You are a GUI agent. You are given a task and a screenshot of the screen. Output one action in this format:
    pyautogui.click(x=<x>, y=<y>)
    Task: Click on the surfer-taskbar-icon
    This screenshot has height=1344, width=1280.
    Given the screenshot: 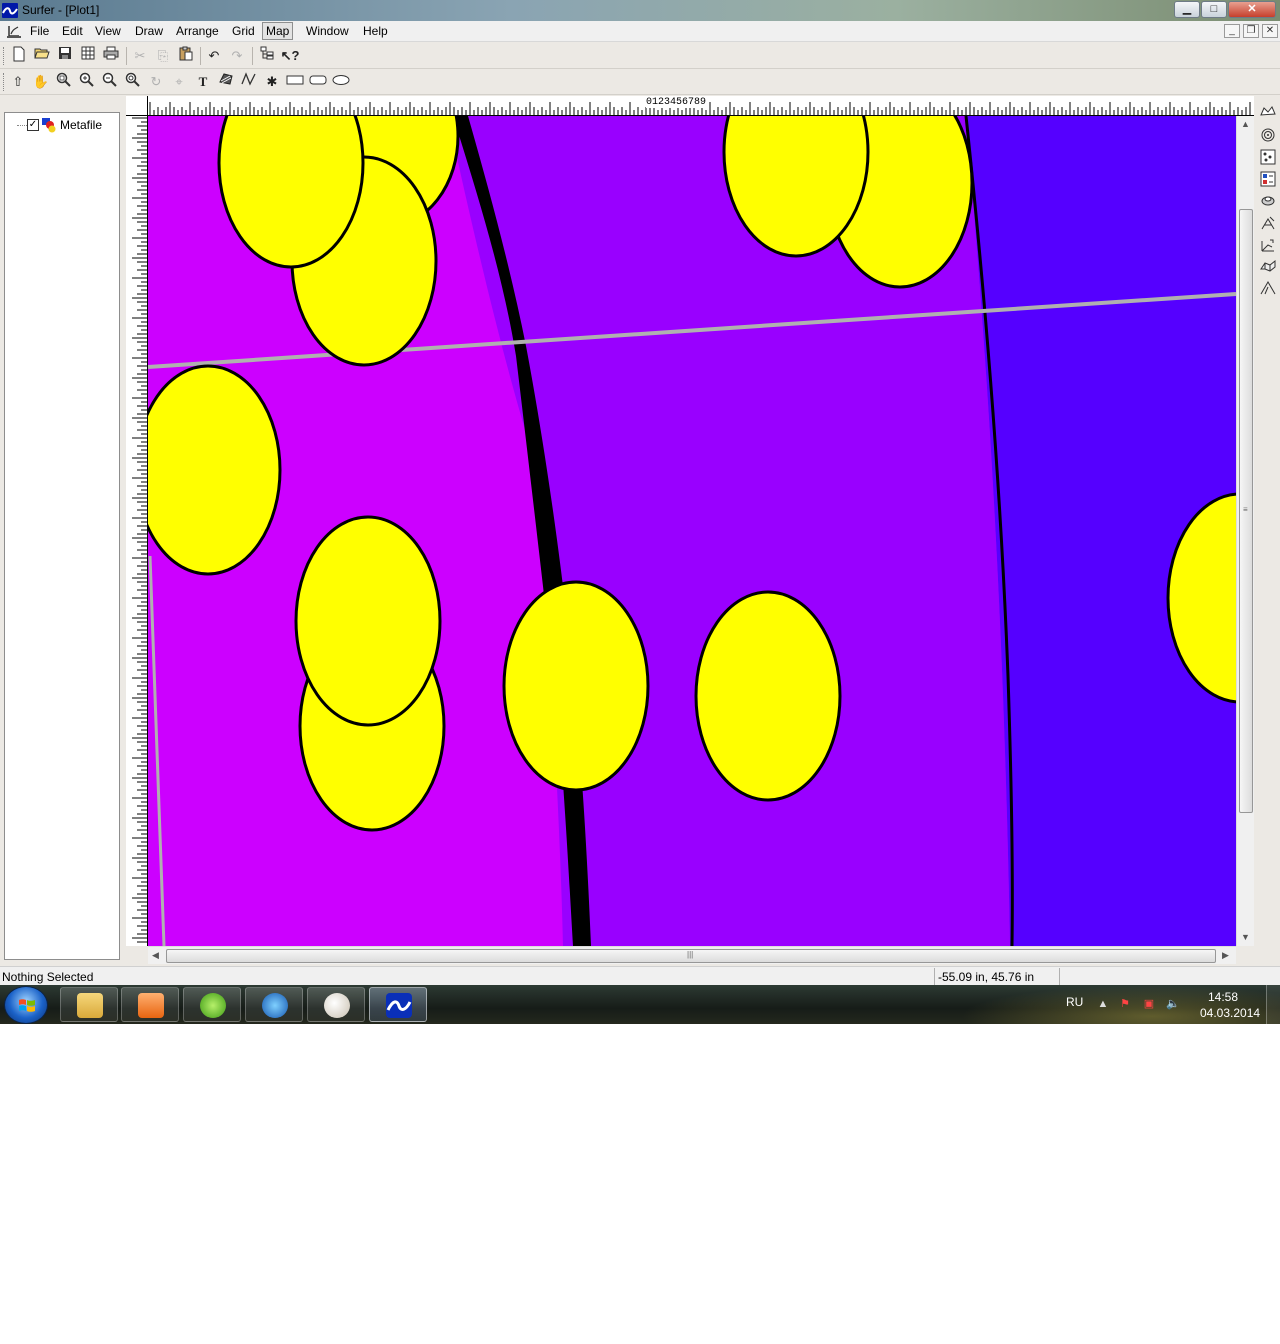 What is the action you would take?
    pyautogui.click(x=399, y=1005)
    